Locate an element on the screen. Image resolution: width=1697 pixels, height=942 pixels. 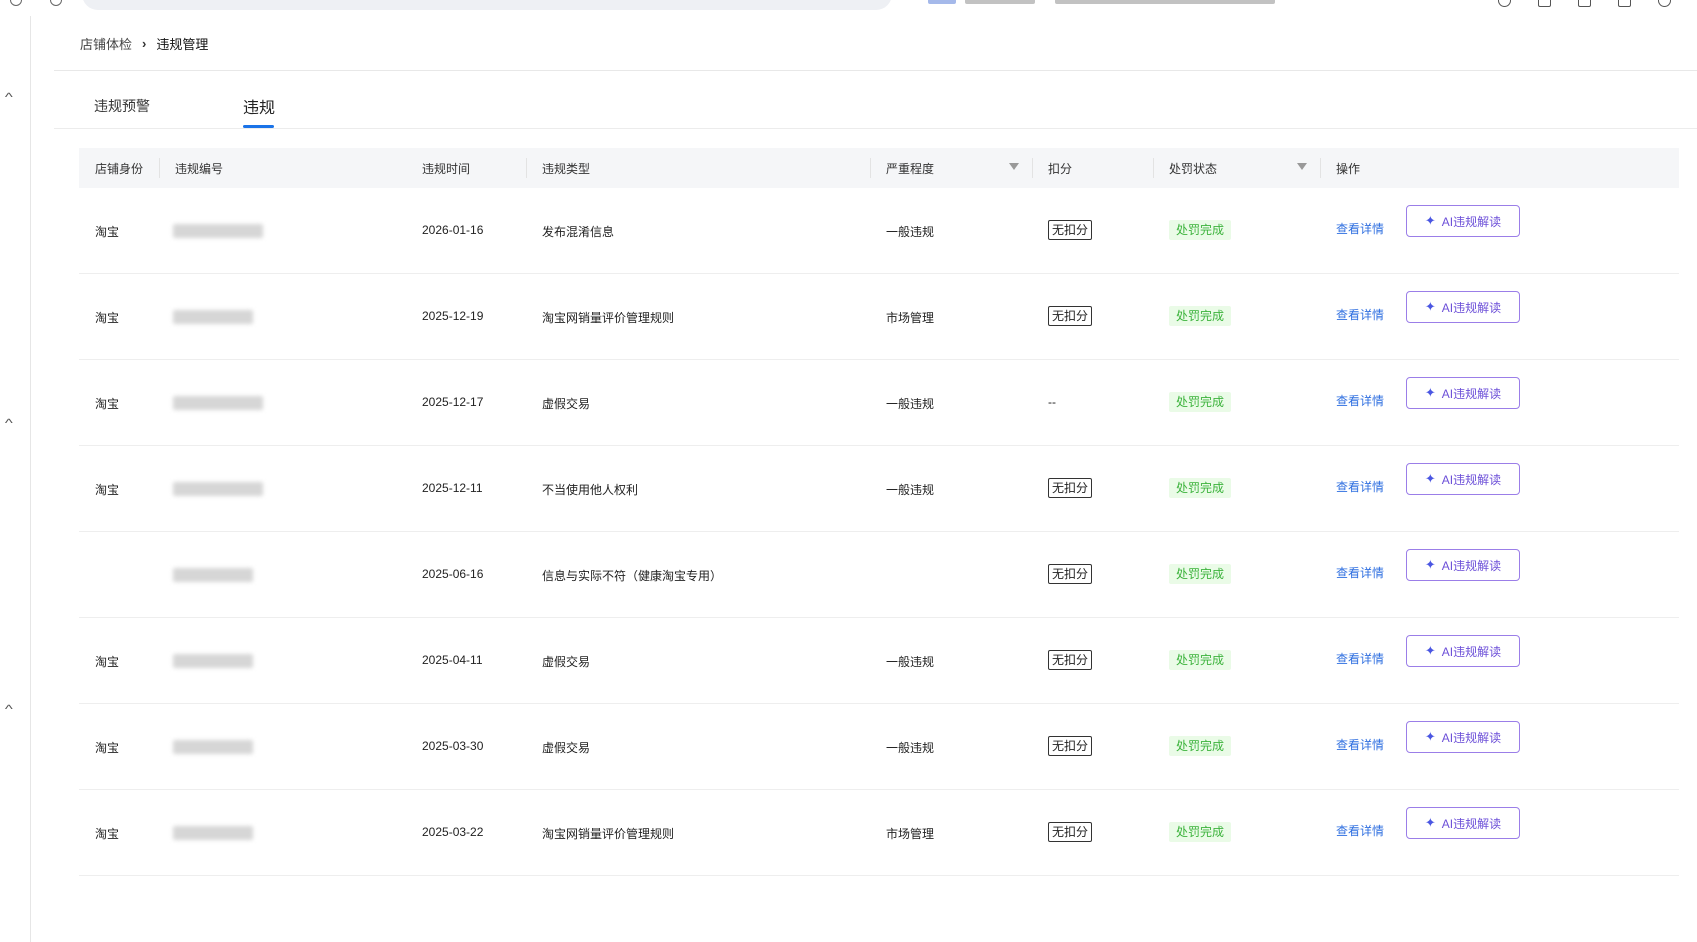
back-icon is located at coordinates (16, 3).